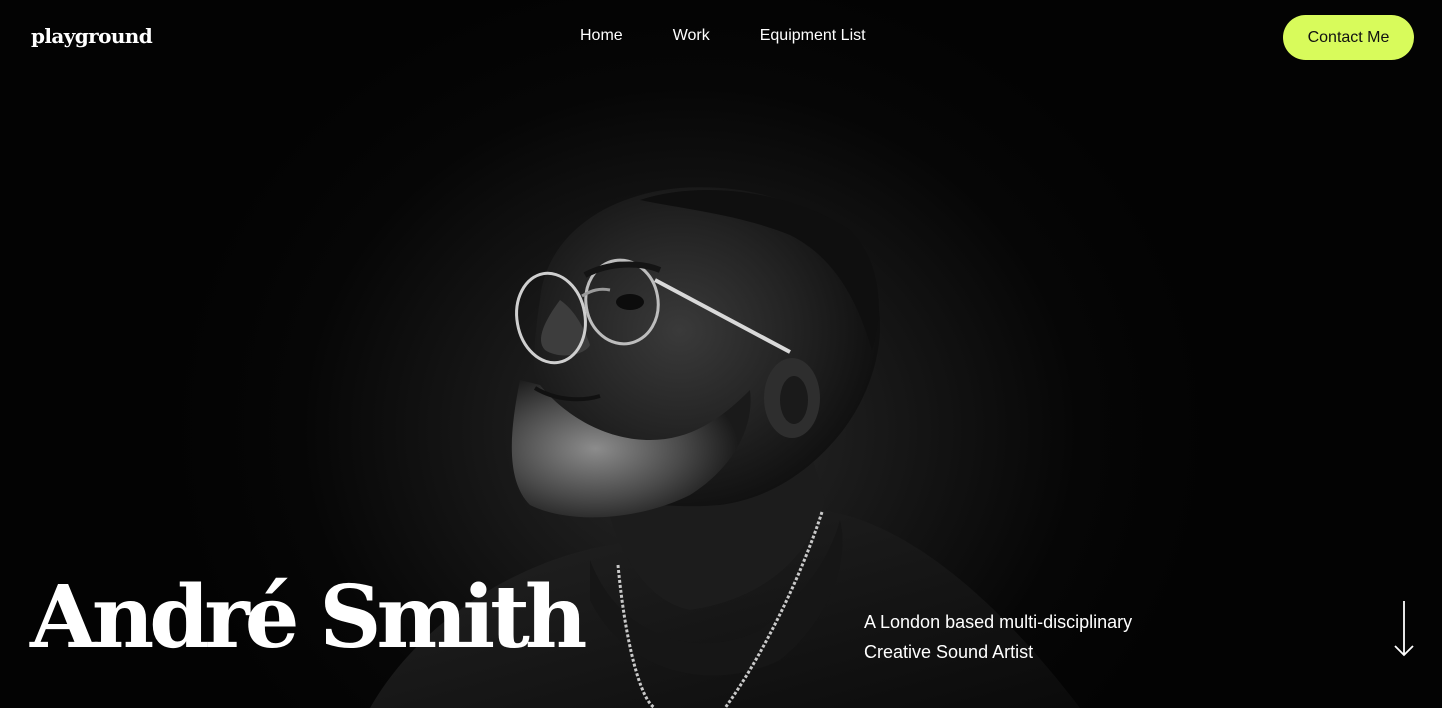 This screenshot has width=1442, height=708. I want to click on tagline-line-2: Creative Sound Artist, so click(949, 652).